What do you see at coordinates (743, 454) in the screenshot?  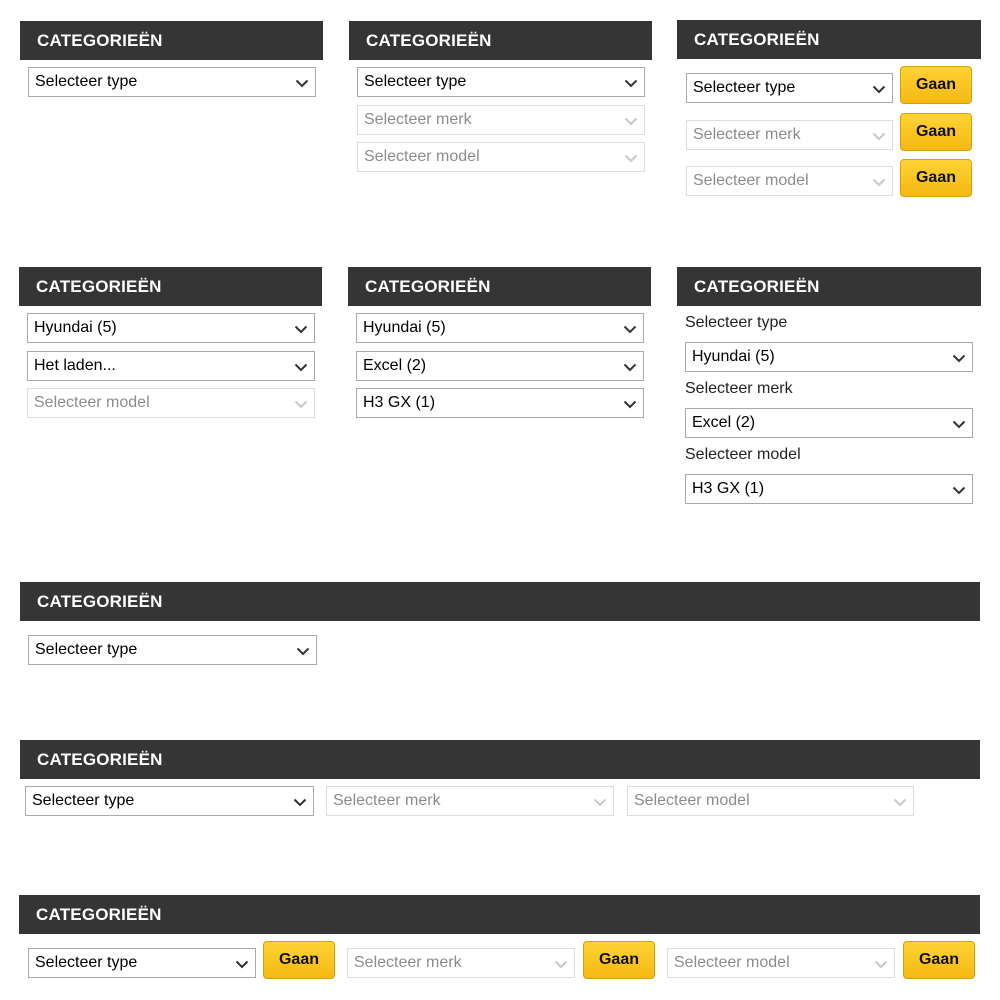 I see `model-label: Selecteer model` at bounding box center [743, 454].